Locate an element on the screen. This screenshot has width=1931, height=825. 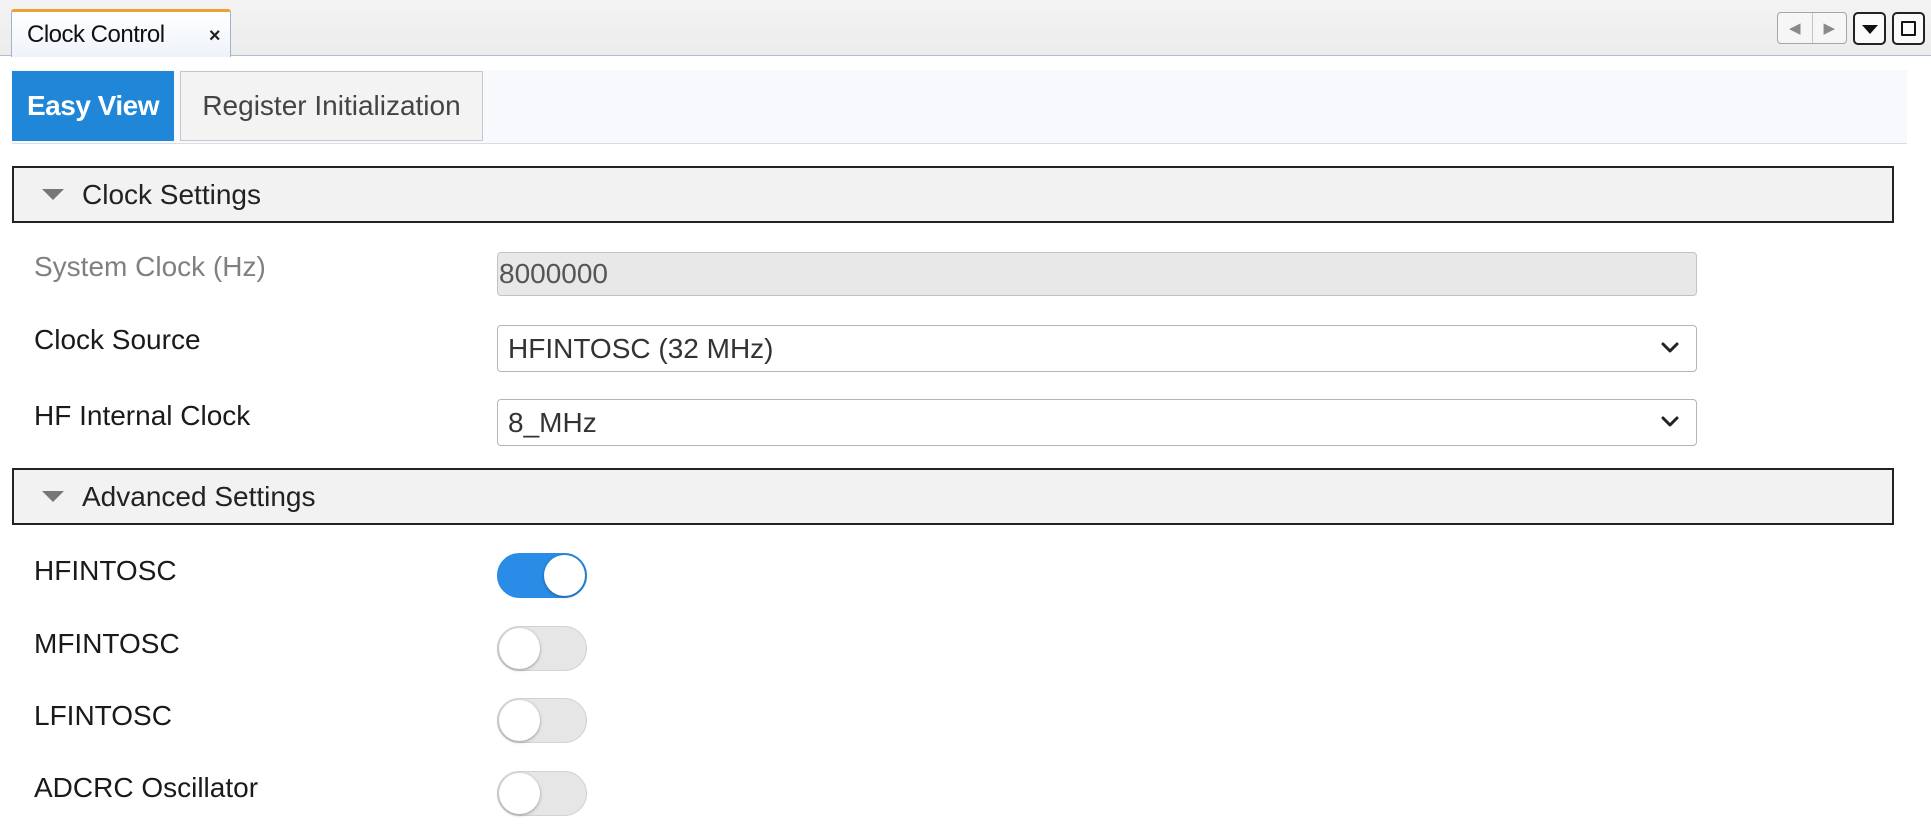
clock-settings-header: Clock Settings is located at coordinates (953, 194).